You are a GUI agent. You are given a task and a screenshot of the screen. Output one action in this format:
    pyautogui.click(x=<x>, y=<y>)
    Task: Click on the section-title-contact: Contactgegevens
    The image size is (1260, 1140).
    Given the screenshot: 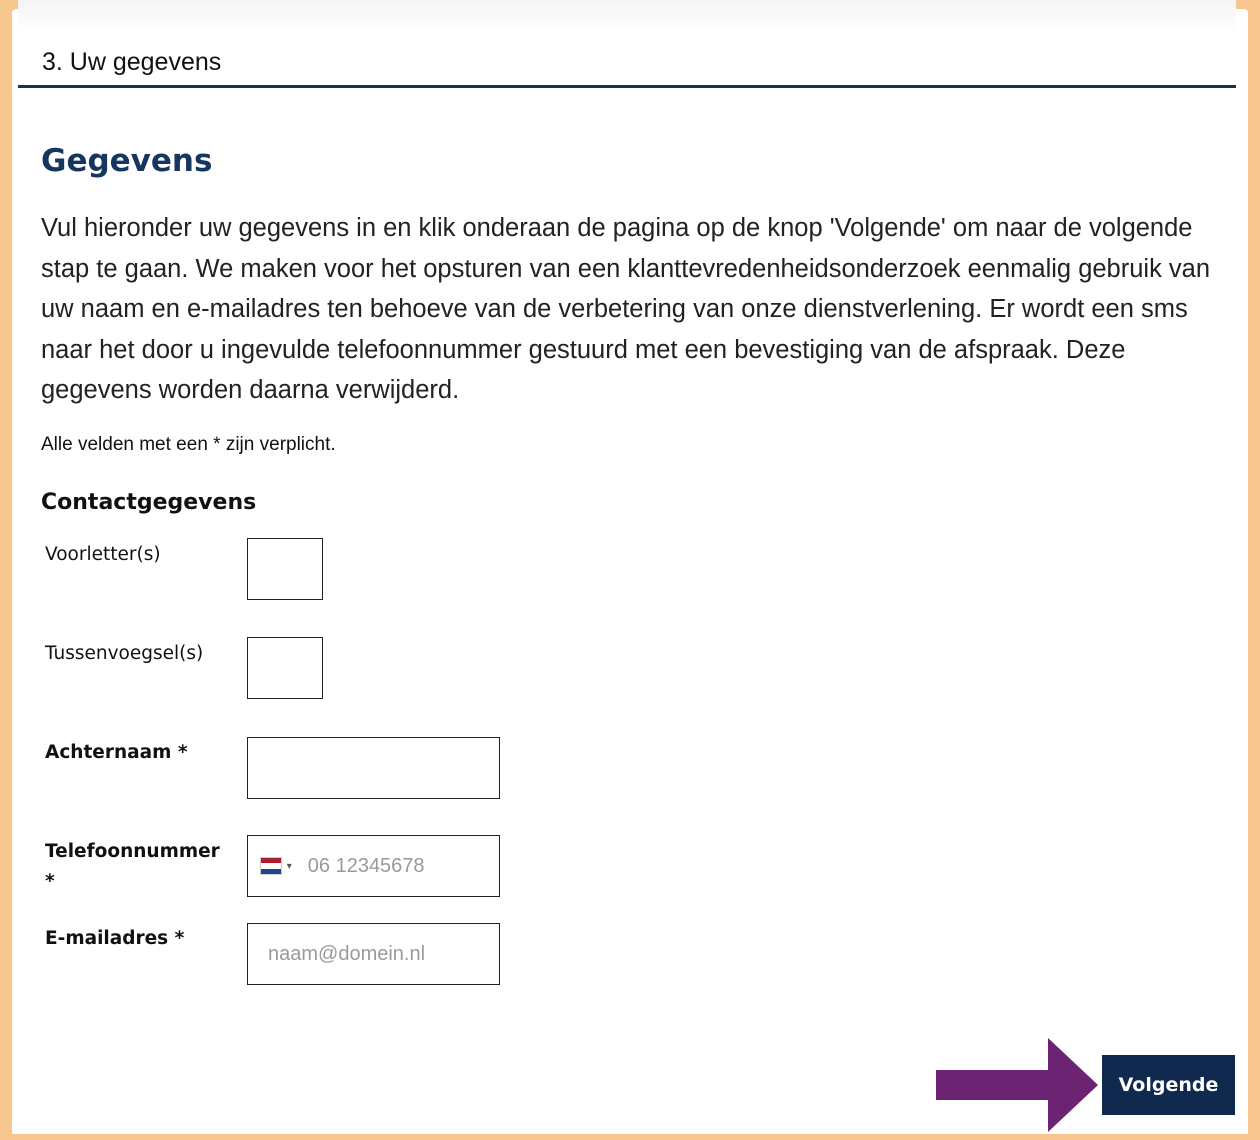 What is the action you would take?
    pyautogui.click(x=149, y=502)
    